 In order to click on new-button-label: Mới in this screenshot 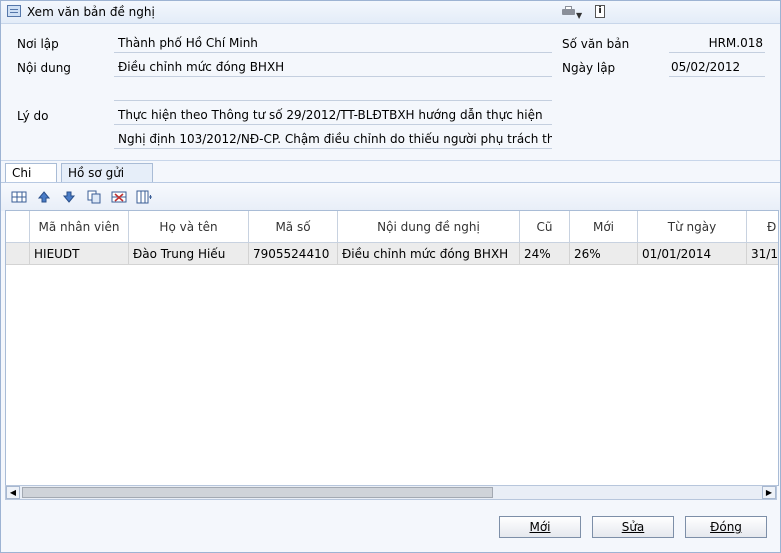, I will do `click(540, 527)`.